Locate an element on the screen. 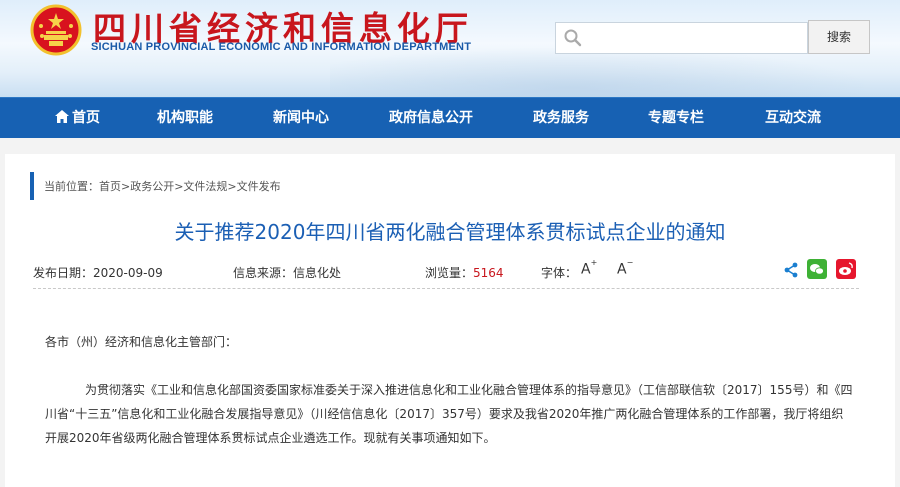 Image resolution: width=900 pixels, height=487 pixels. view-count: 浏览量：5164 is located at coordinates (464, 272).